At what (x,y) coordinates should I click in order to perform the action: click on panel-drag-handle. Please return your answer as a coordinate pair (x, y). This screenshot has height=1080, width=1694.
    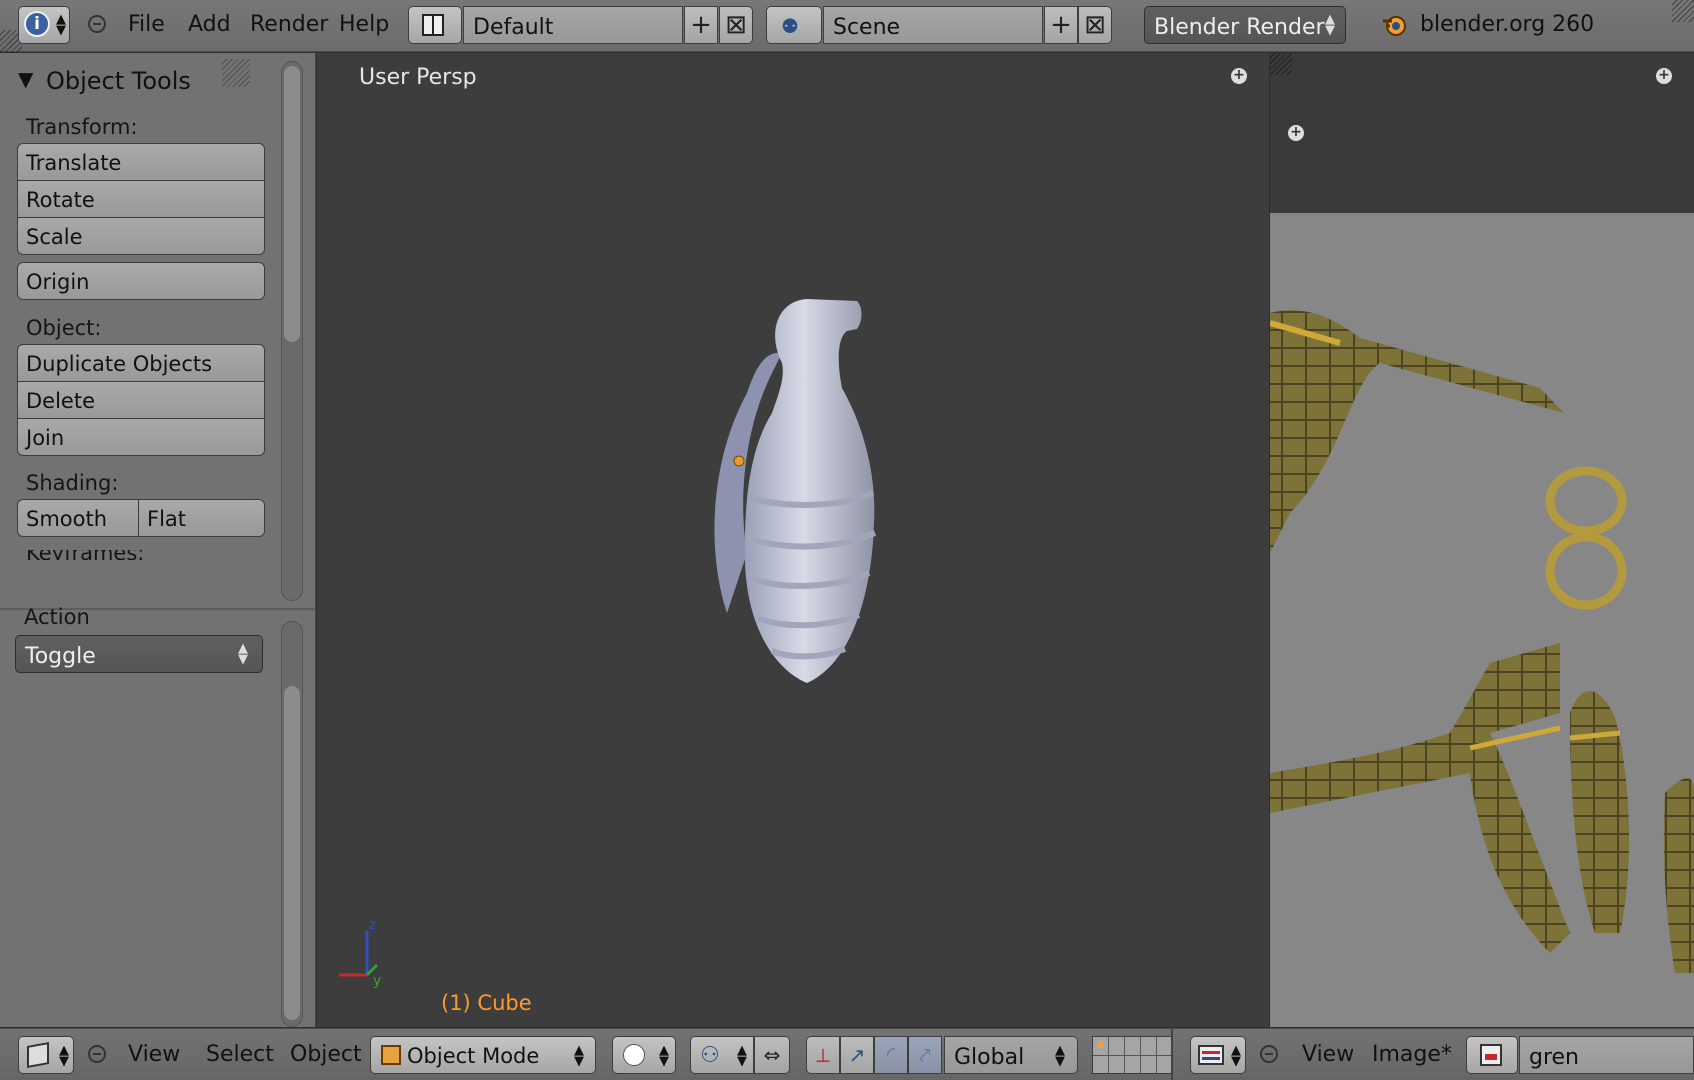
    Looking at the image, I should click on (236, 73).